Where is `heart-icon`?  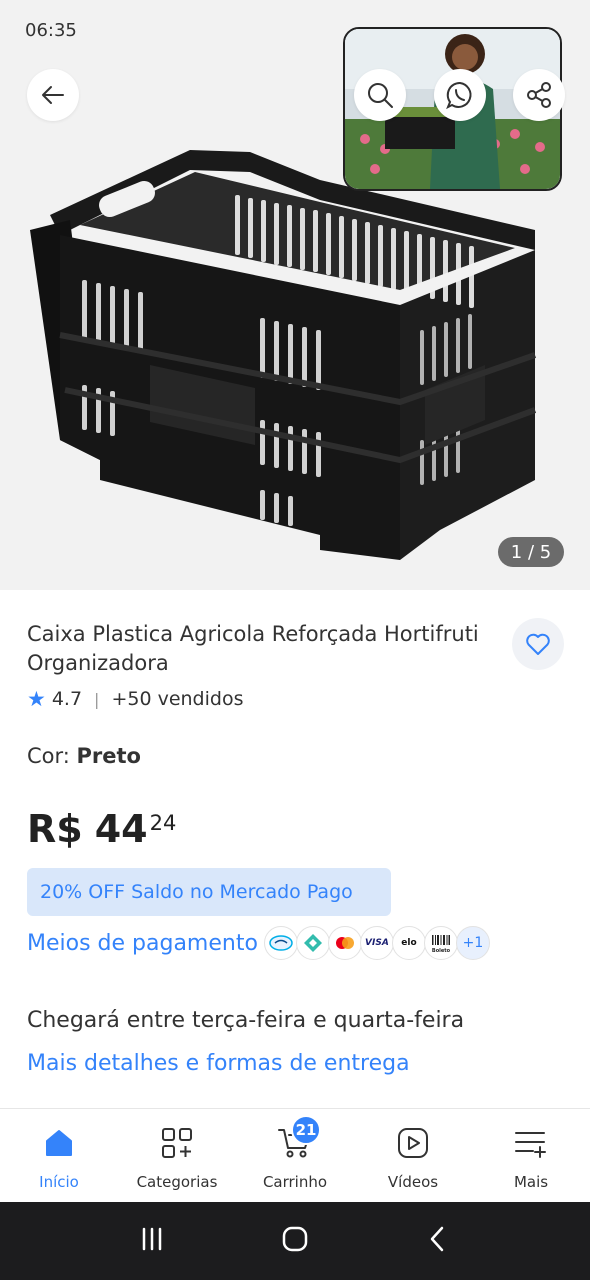
heart-icon is located at coordinates (538, 644).